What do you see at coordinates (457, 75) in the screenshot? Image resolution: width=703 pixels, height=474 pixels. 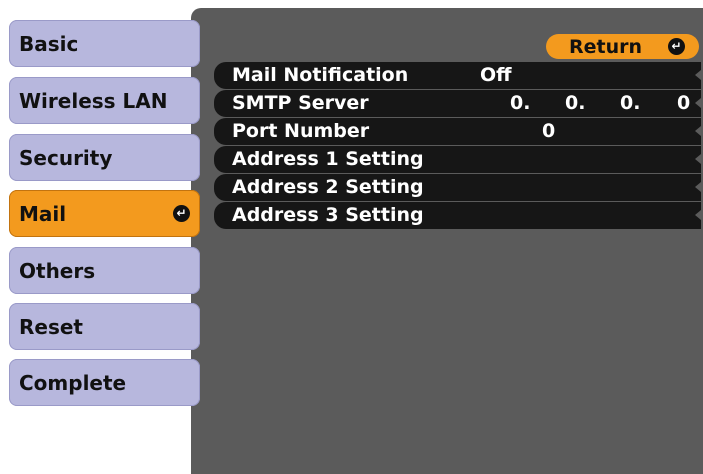 I see `setting-mail-notification: Mail Notification Off` at bounding box center [457, 75].